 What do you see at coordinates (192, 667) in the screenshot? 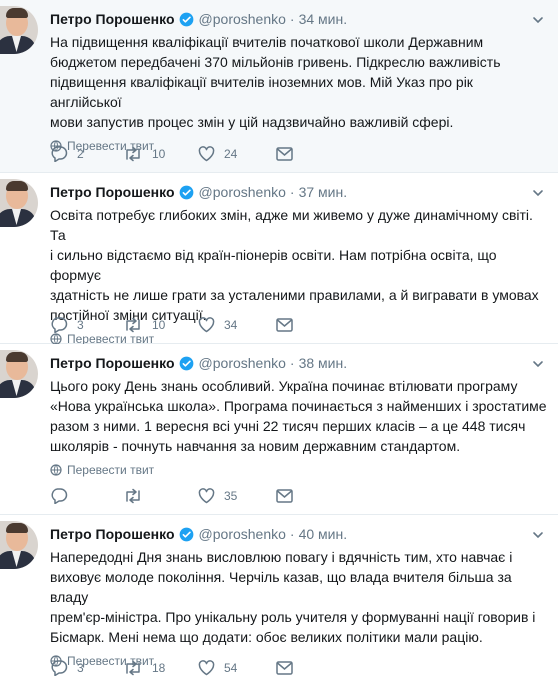
I see `tweet-actions: 3 18 54` at bounding box center [192, 667].